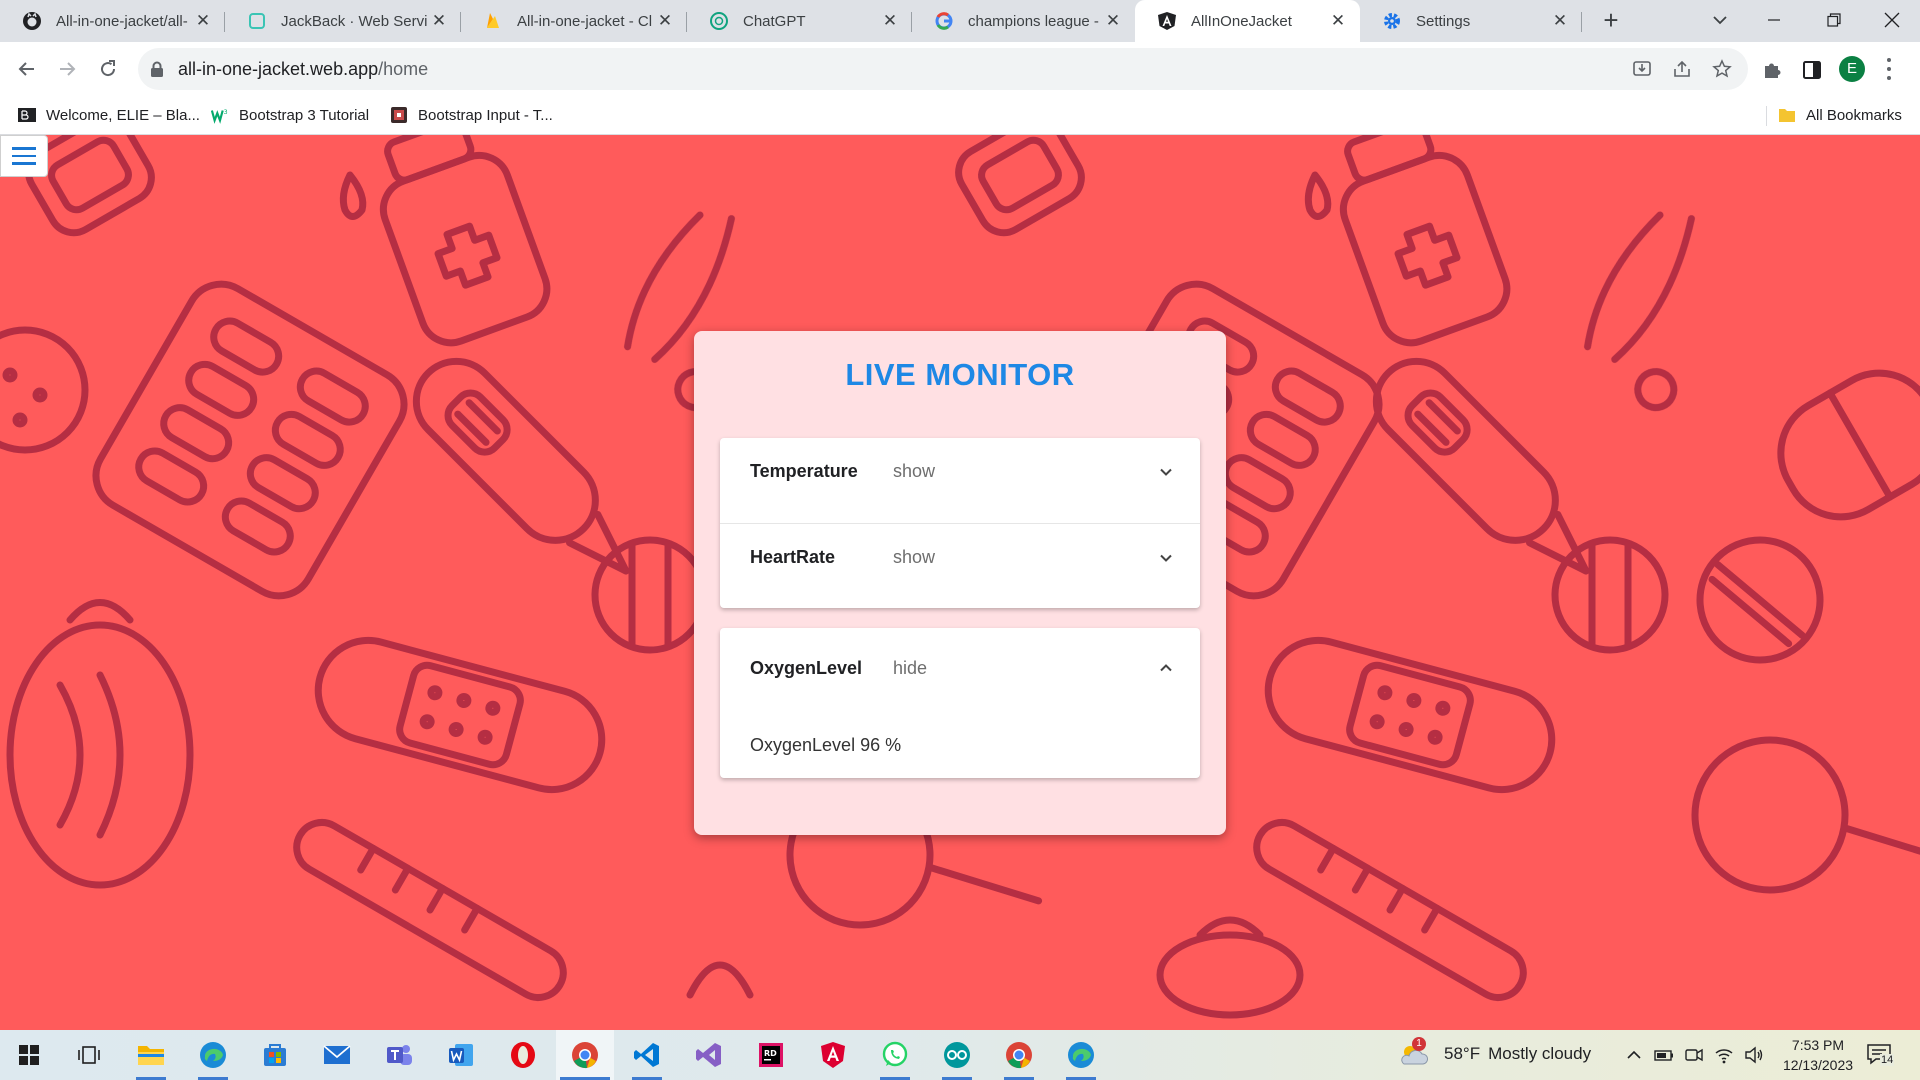 This screenshot has width=1920, height=1080. Describe the element at coordinates (1818, 1065) in the screenshot. I see `clock-date: 12/13/2023` at that location.